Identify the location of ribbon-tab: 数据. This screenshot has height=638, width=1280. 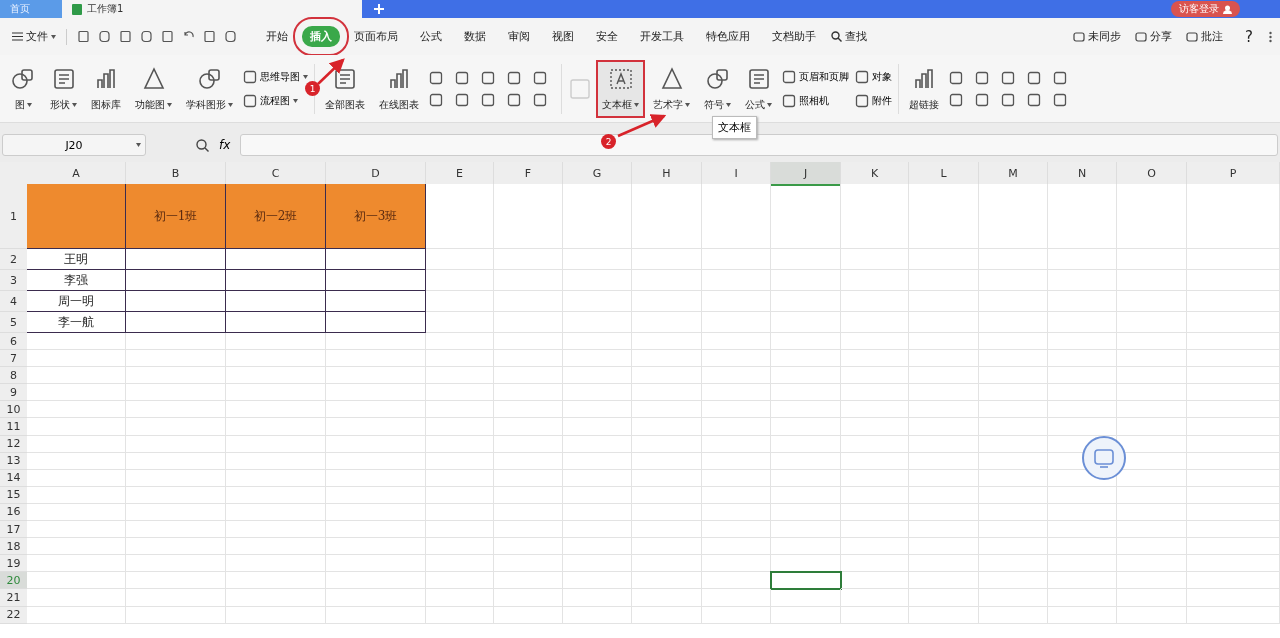
(475, 36).